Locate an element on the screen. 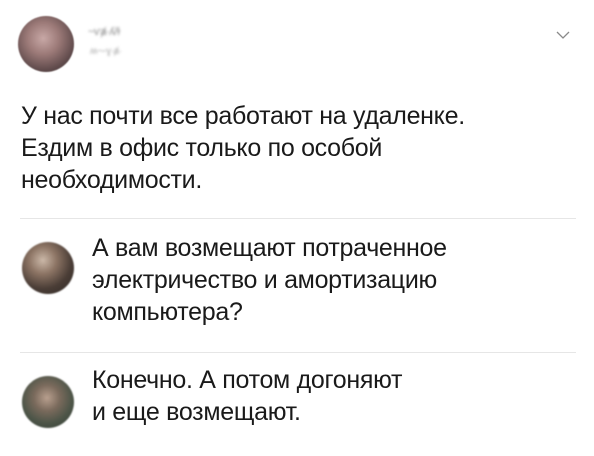 This screenshot has height=456, width=594. comment-text-line: Конечно. А потом догоняют is located at coordinates (247, 380).